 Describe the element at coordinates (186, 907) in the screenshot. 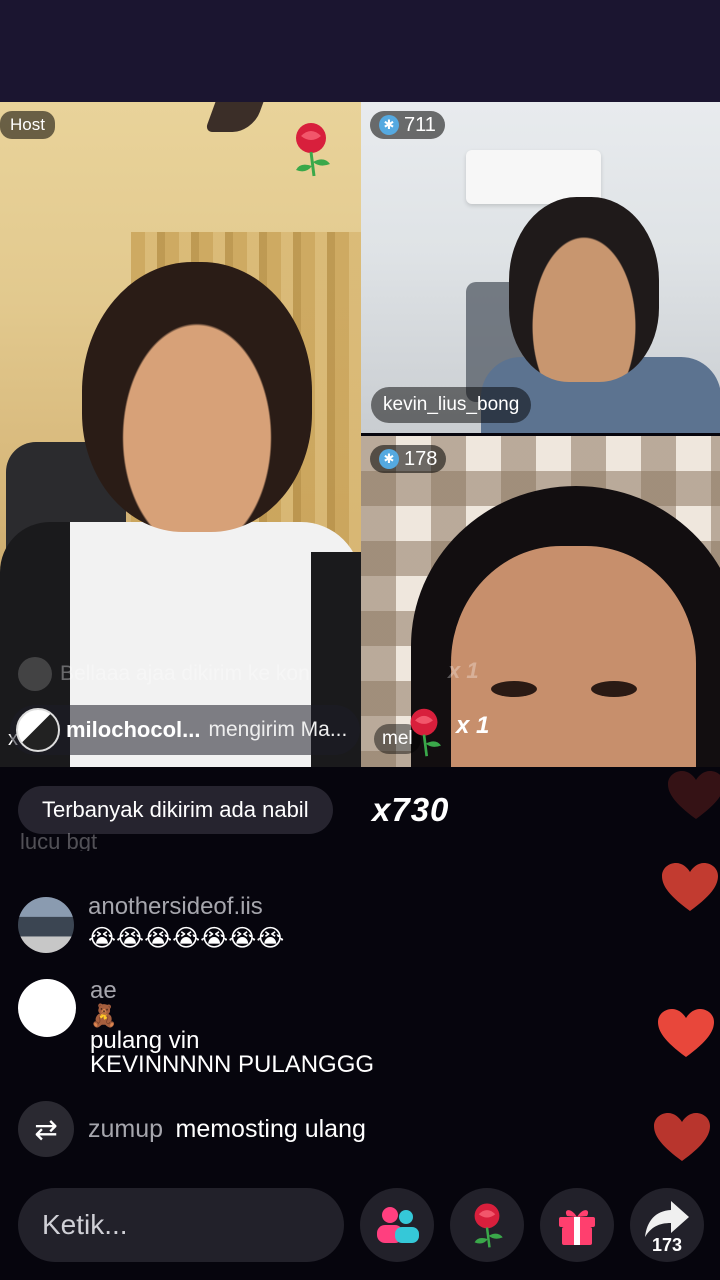

I see `chat-username: anothersideof.iis` at that location.